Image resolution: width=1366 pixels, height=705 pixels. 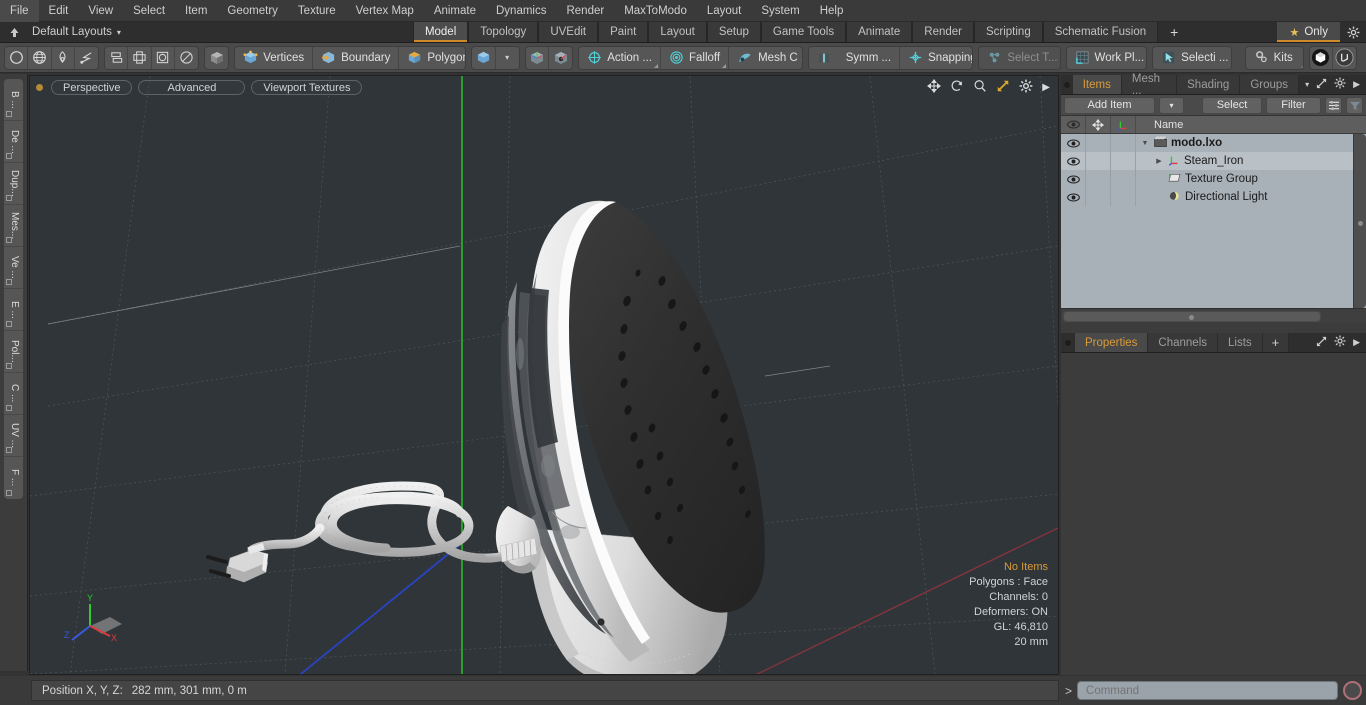 What do you see at coordinates (832, 11) in the screenshot?
I see `menu-item-help: Help` at bounding box center [832, 11].